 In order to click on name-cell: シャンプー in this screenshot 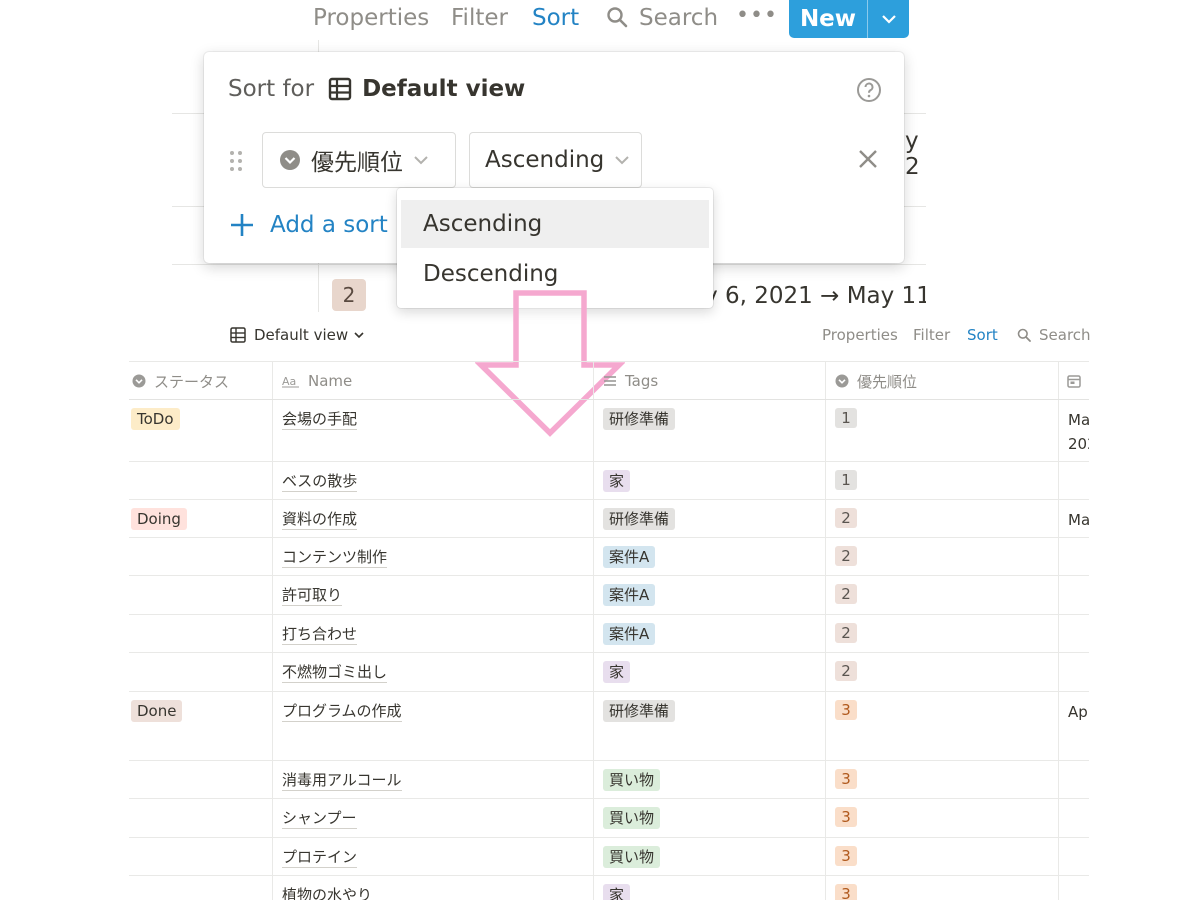, I will do `click(319, 818)`.